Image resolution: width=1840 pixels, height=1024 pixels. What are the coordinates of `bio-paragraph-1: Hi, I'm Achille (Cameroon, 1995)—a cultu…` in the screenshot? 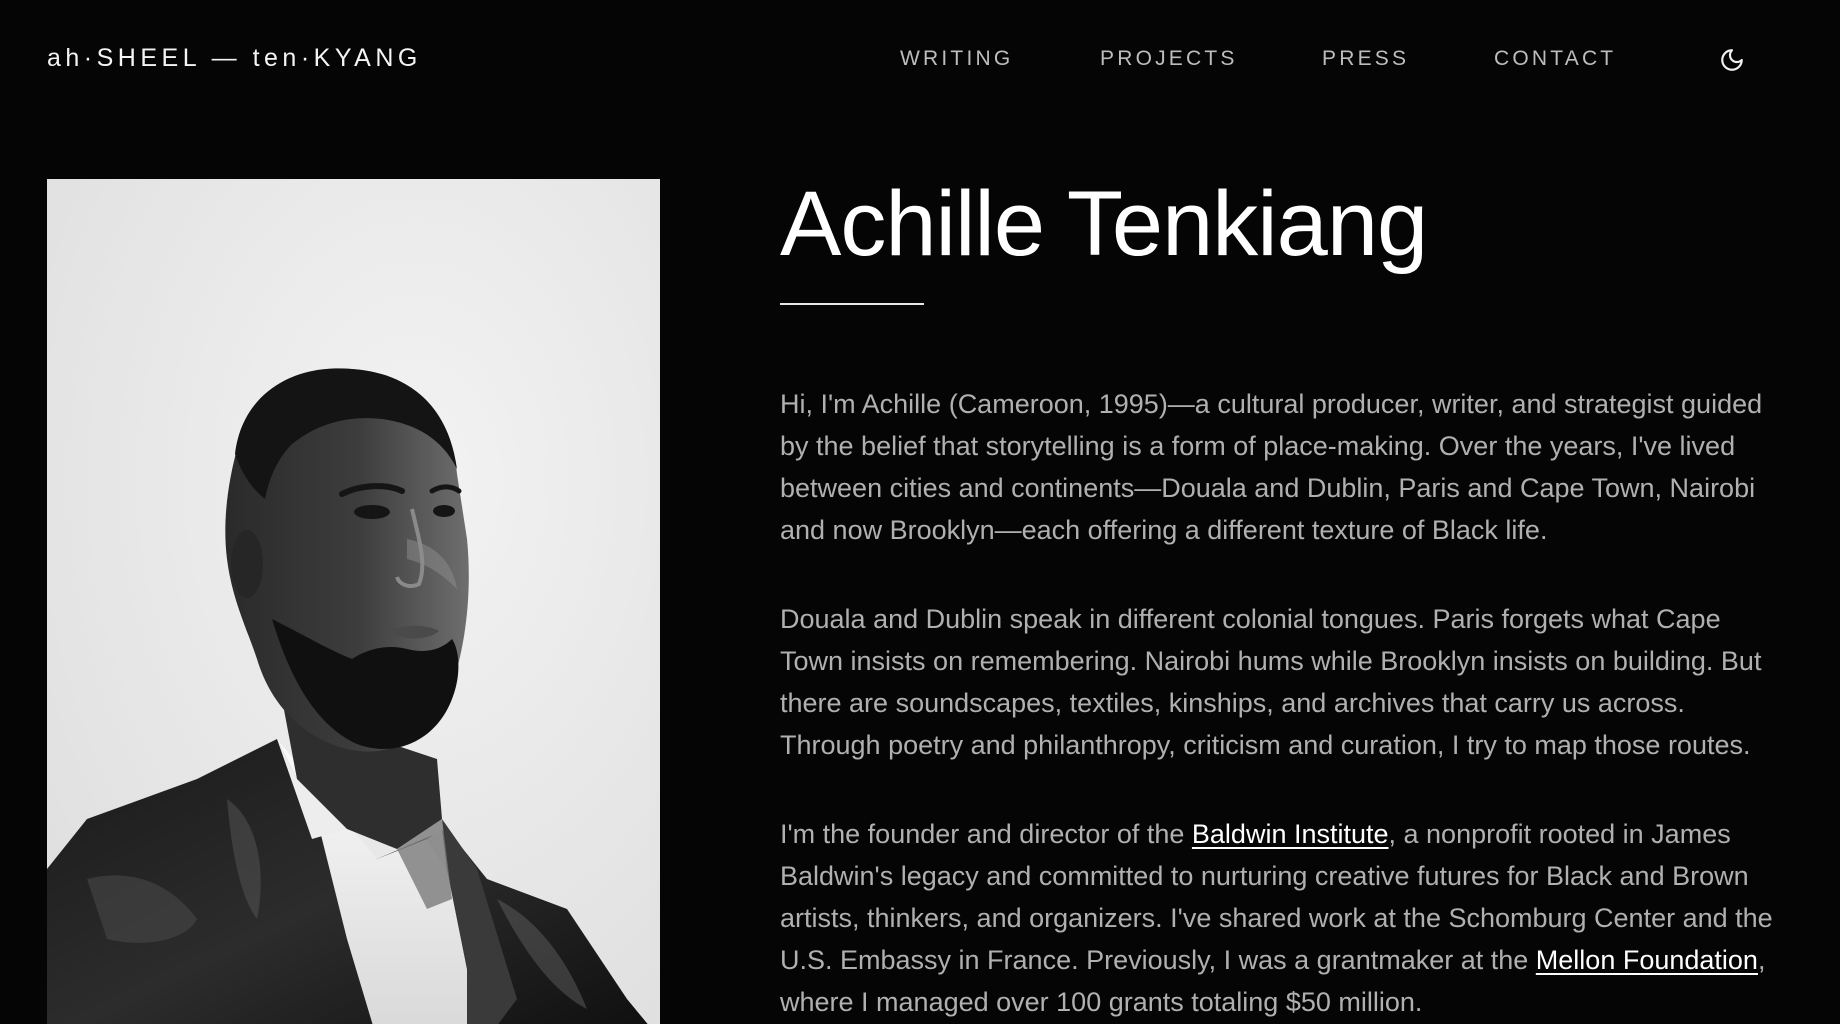 It's located at (1271, 467).